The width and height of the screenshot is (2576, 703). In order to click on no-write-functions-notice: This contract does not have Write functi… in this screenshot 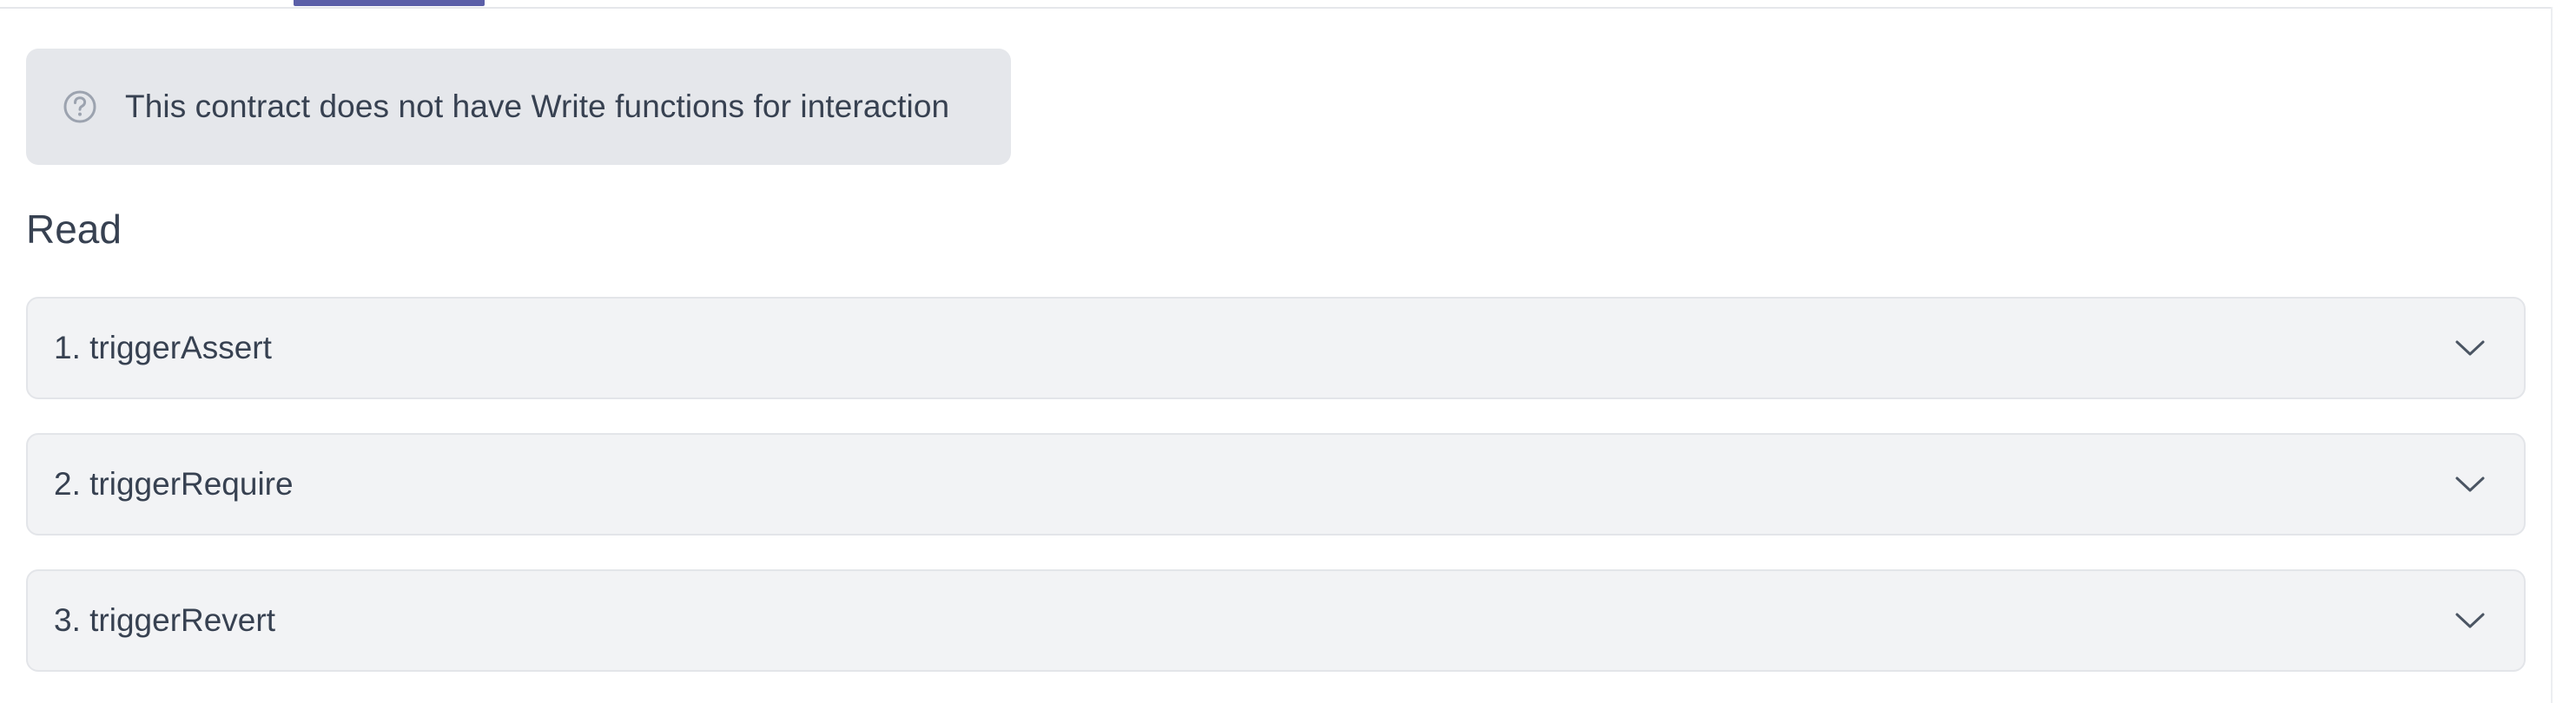, I will do `click(519, 107)`.